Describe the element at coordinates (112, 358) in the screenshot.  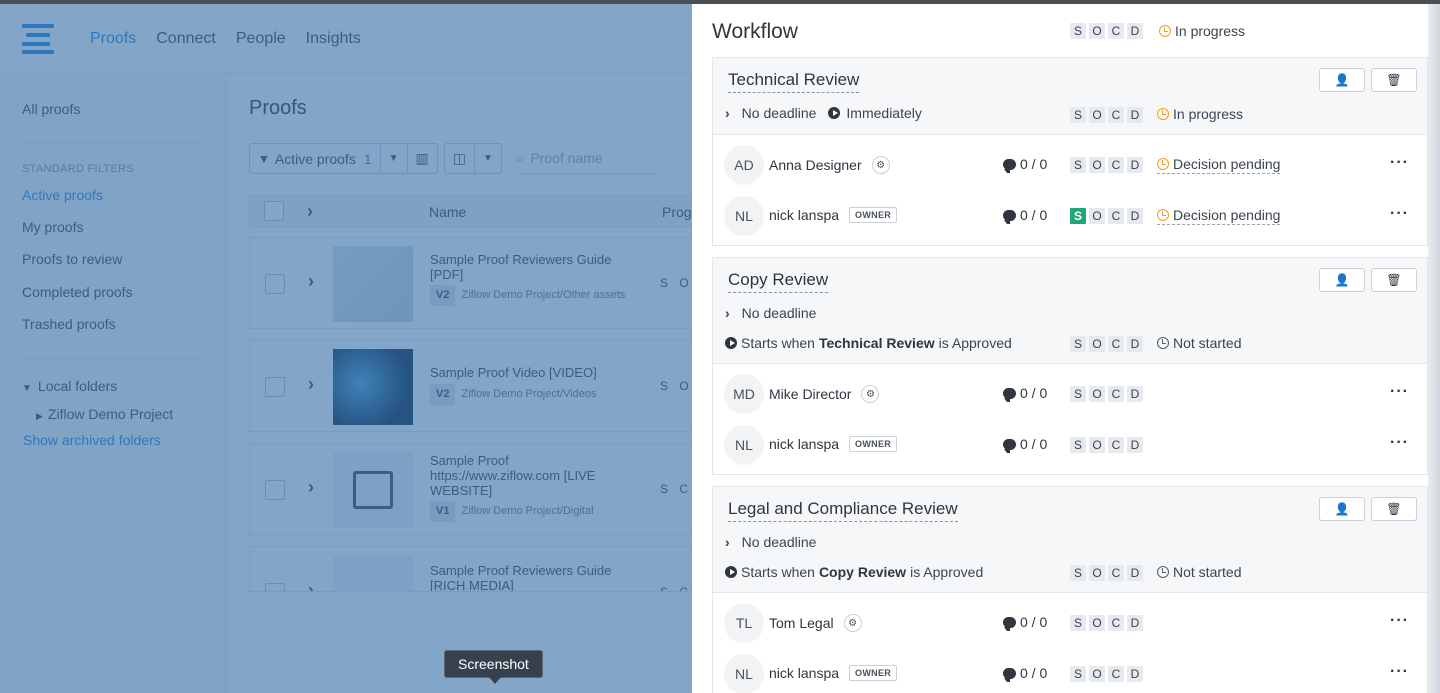
I see `sidebar-divider` at that location.